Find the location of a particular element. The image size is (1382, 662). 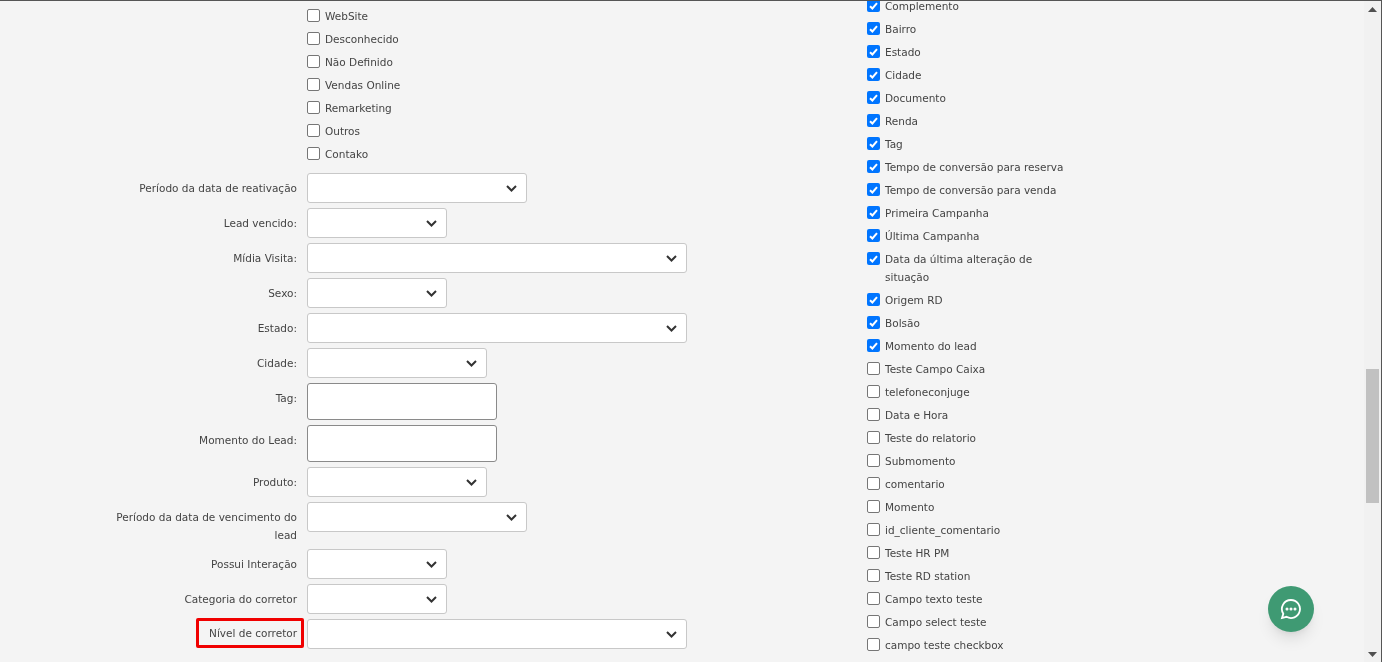

checkbox-label: campo teste checkbox is located at coordinates (944, 644).